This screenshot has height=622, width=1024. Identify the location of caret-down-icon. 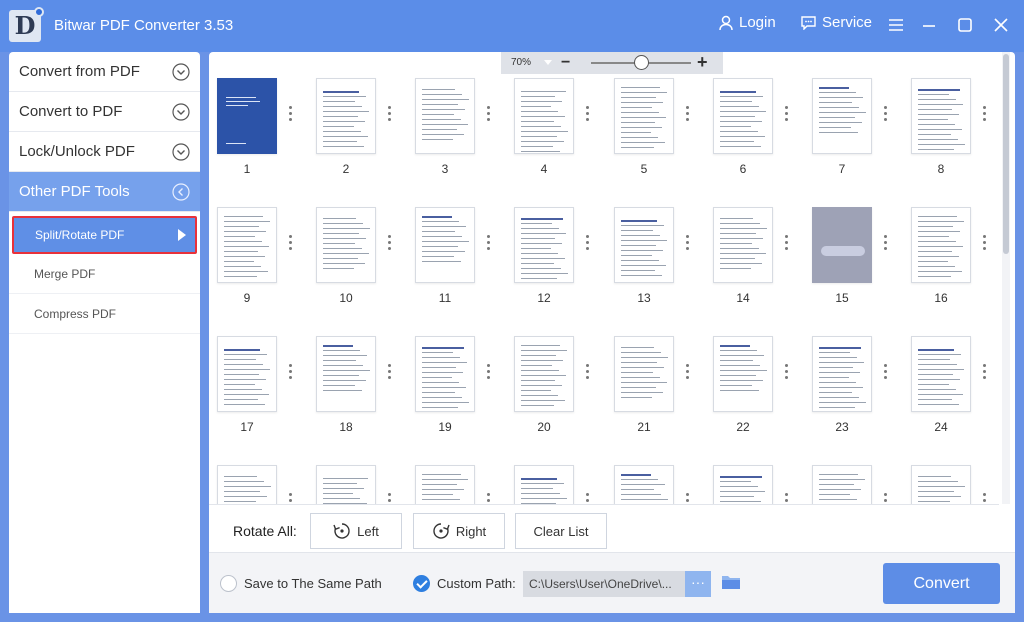
(548, 62).